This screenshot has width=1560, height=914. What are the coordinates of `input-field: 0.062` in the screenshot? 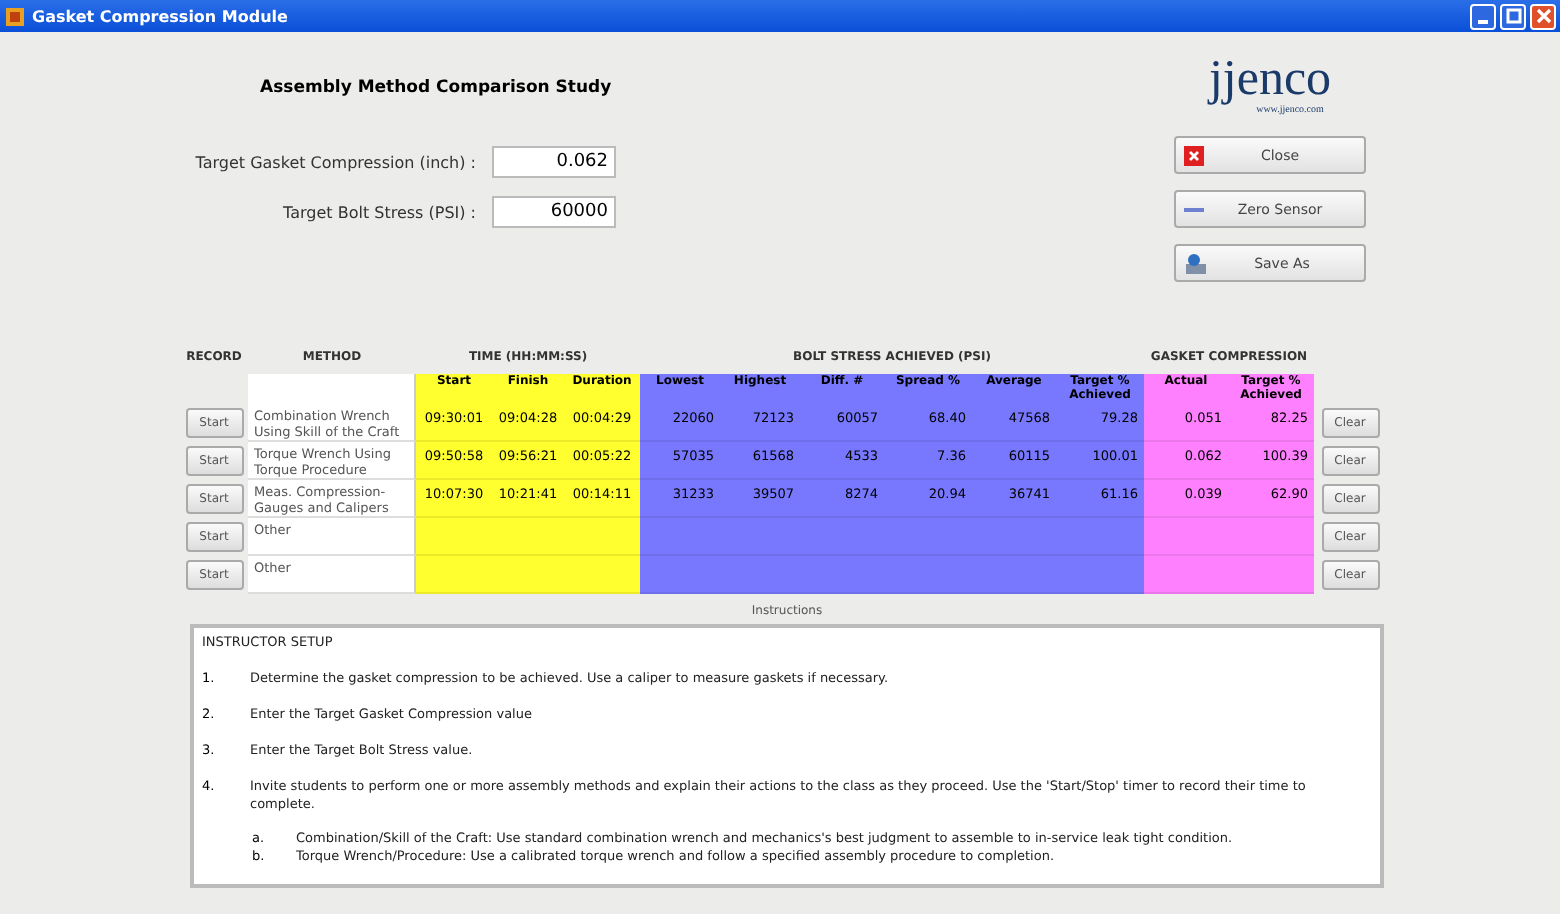 It's located at (554, 162).